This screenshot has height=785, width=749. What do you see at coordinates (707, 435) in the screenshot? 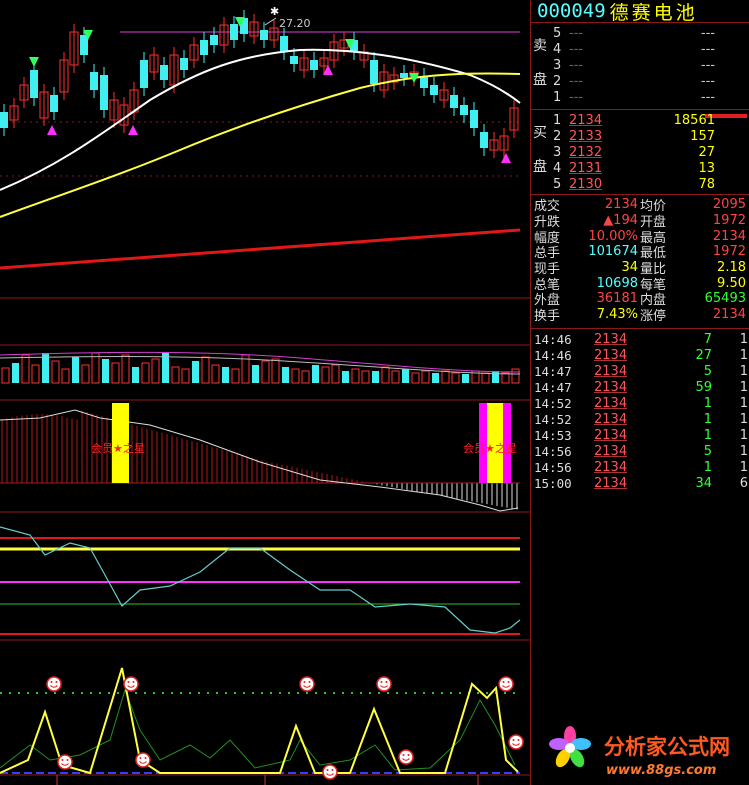
I see `tick-volume: 1` at bounding box center [707, 435].